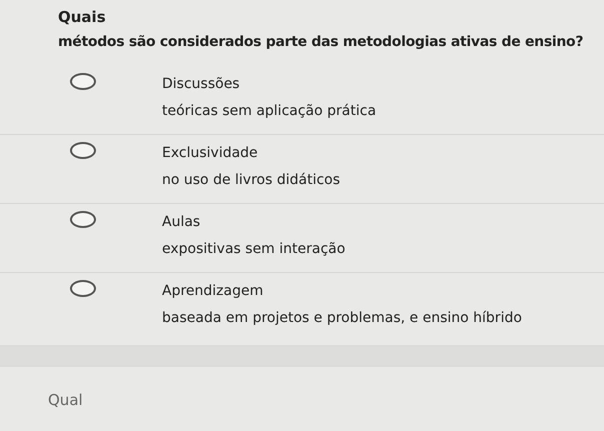 This screenshot has height=431, width=604. I want to click on option-detail: baseada em projetos e problemas, e ensino híbrido, so click(342, 318).